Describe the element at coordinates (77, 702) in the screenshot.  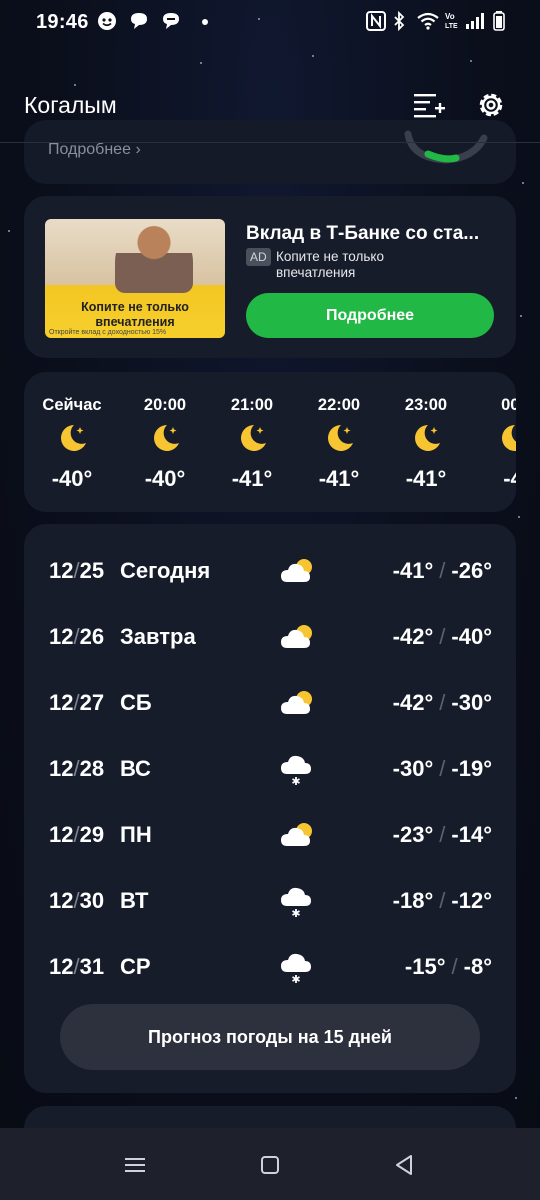
I see `row-date: 12/27` at that location.